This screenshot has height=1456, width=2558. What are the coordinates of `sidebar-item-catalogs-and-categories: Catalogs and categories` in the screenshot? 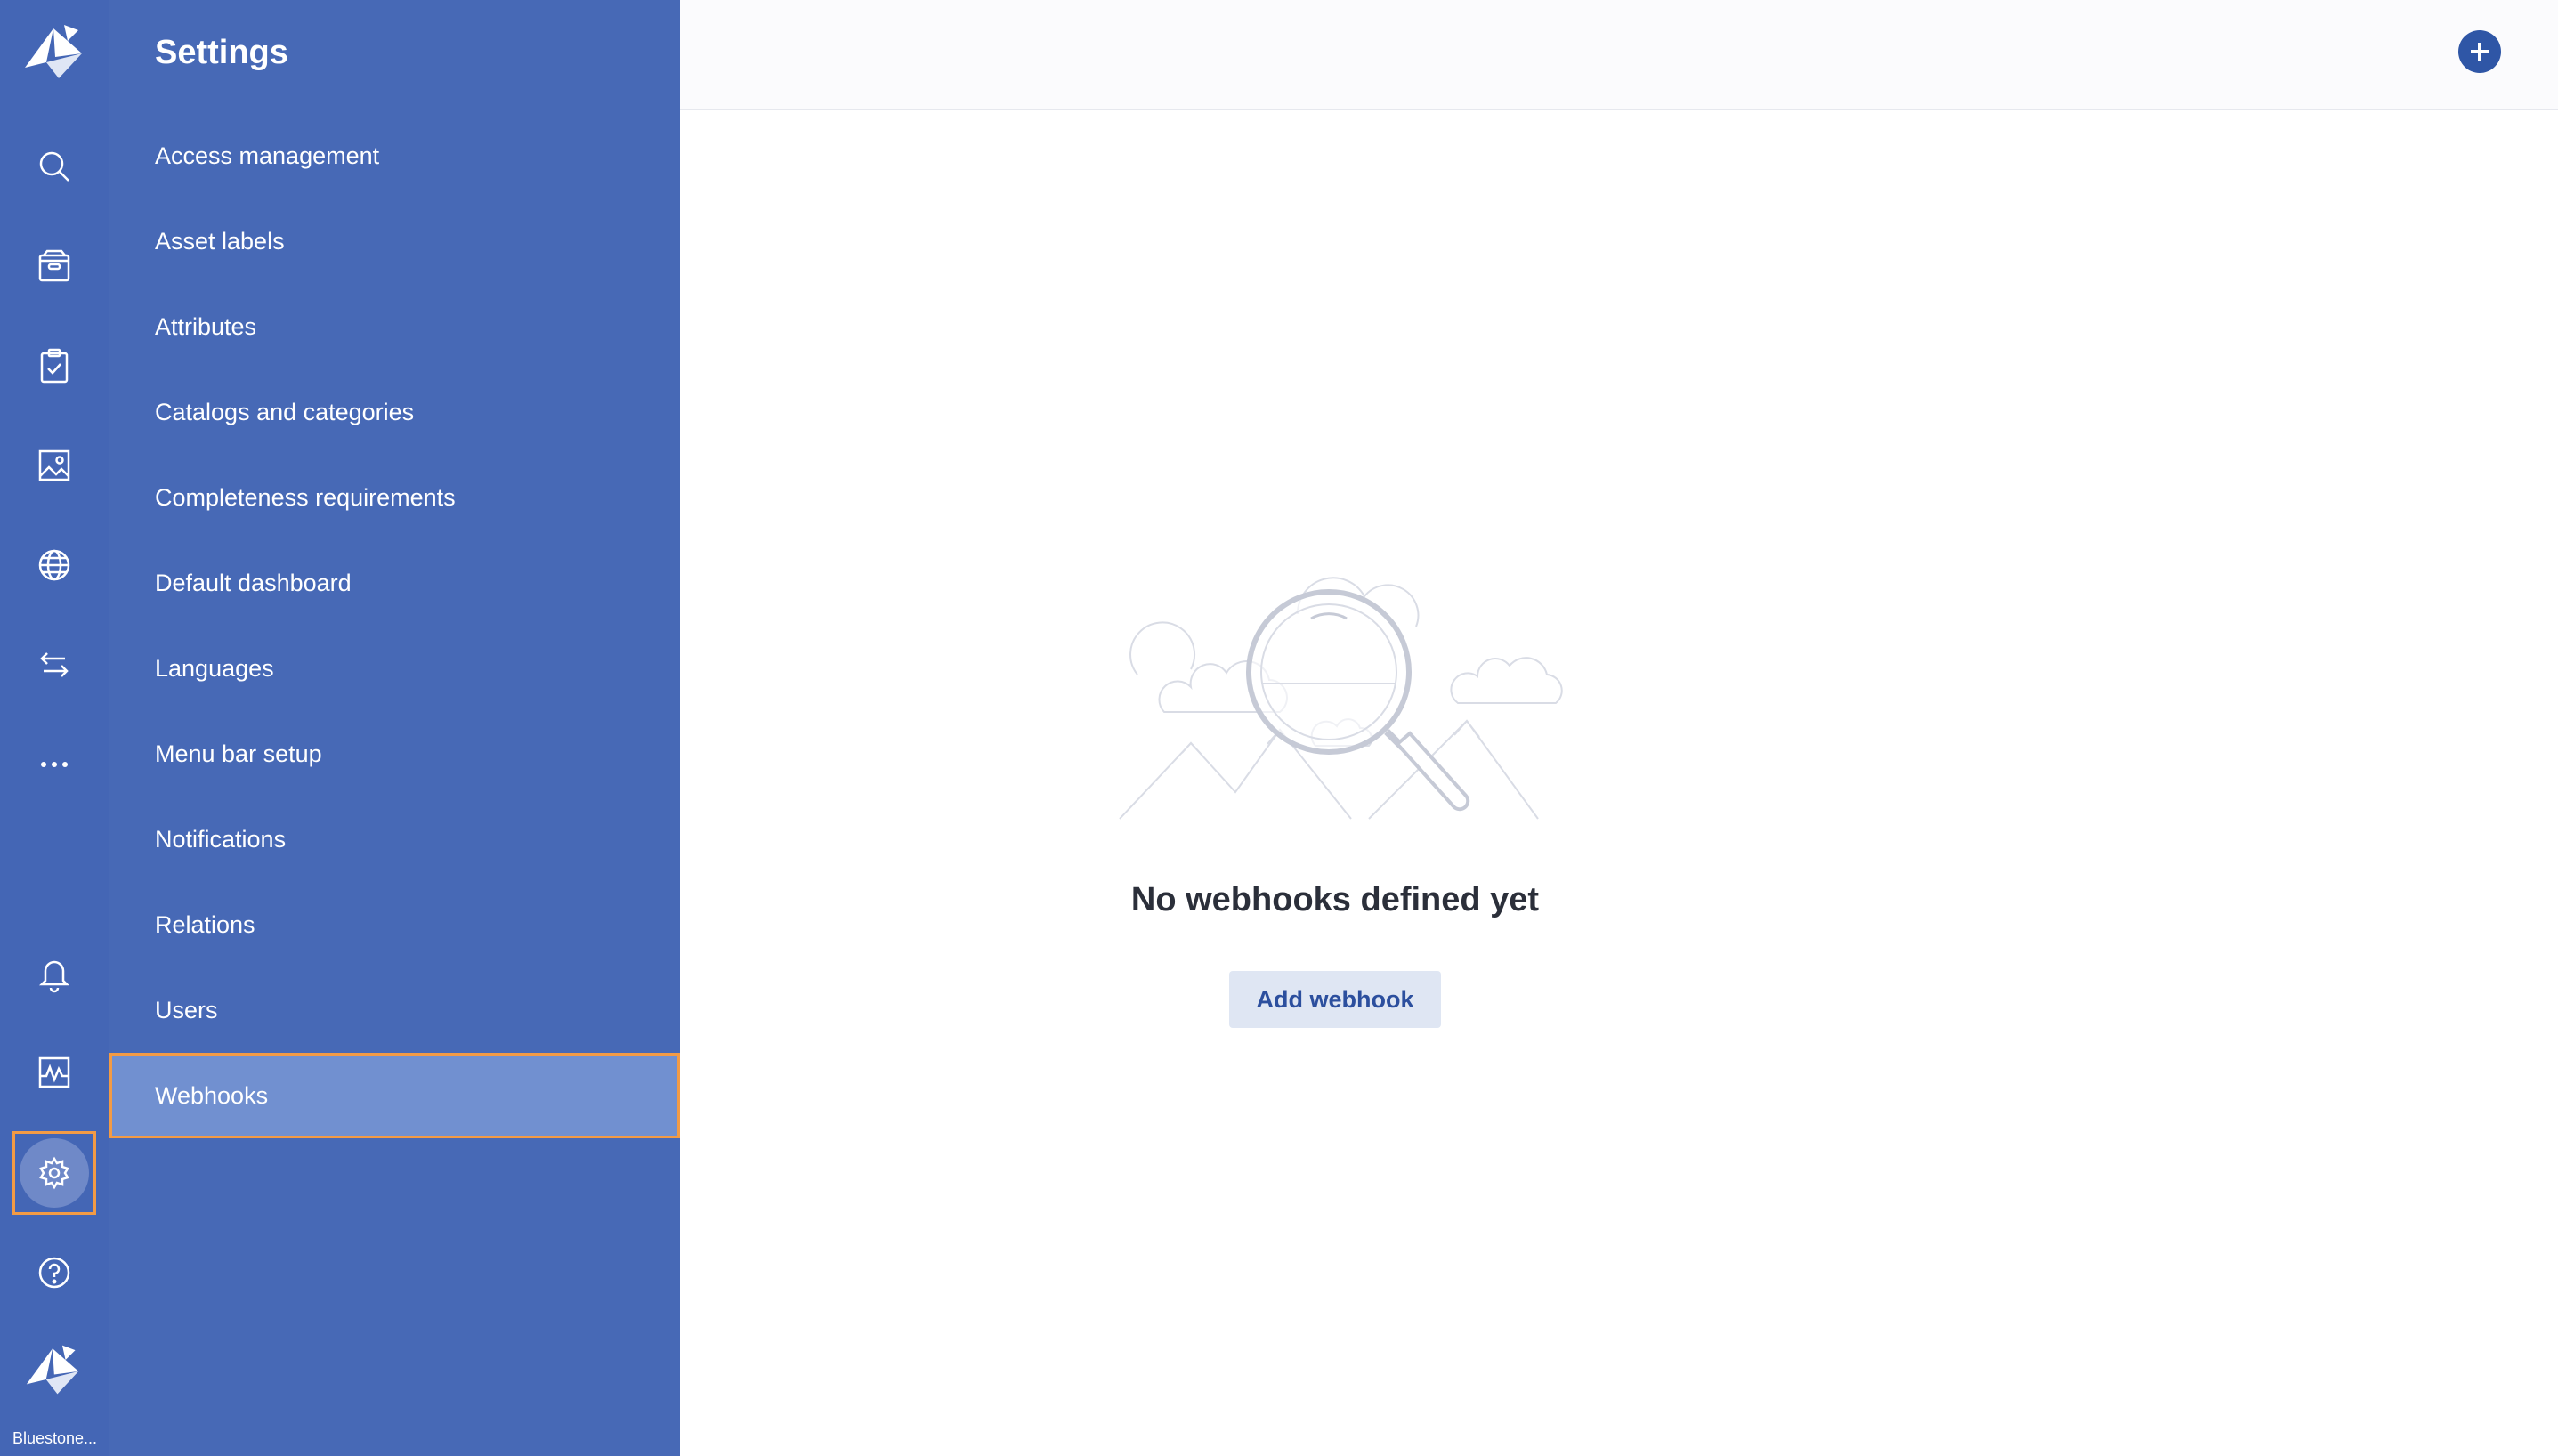 It's located at (394, 412).